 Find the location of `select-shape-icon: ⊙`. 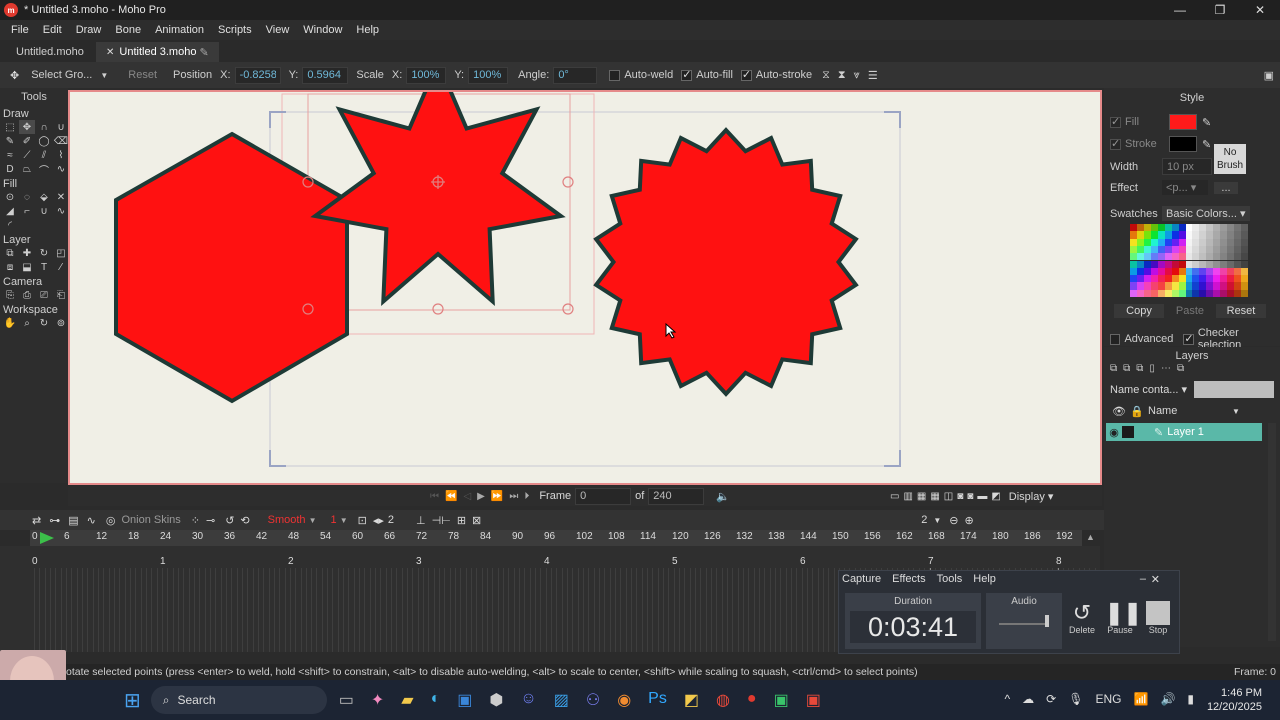

select-shape-icon: ⊙ is located at coordinates (10, 197).